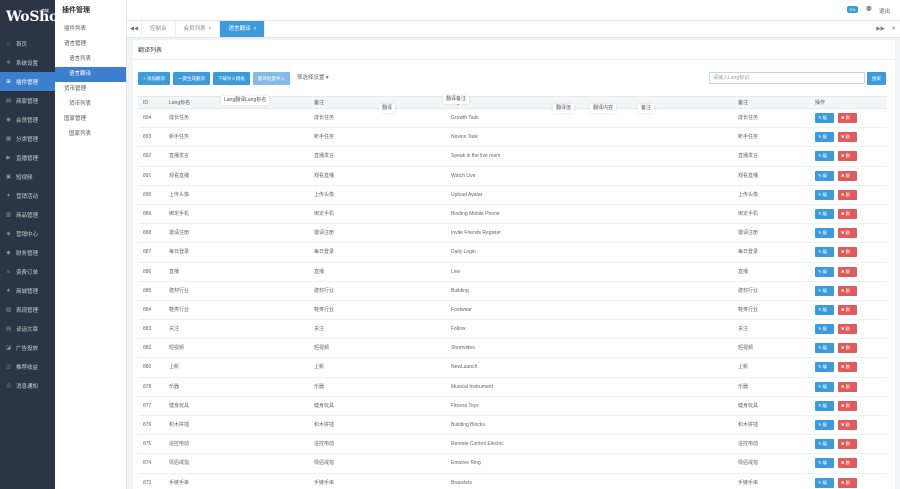 The width and height of the screenshot is (900, 489). I want to click on sidebar-item-label: 直播管理, so click(27, 158).